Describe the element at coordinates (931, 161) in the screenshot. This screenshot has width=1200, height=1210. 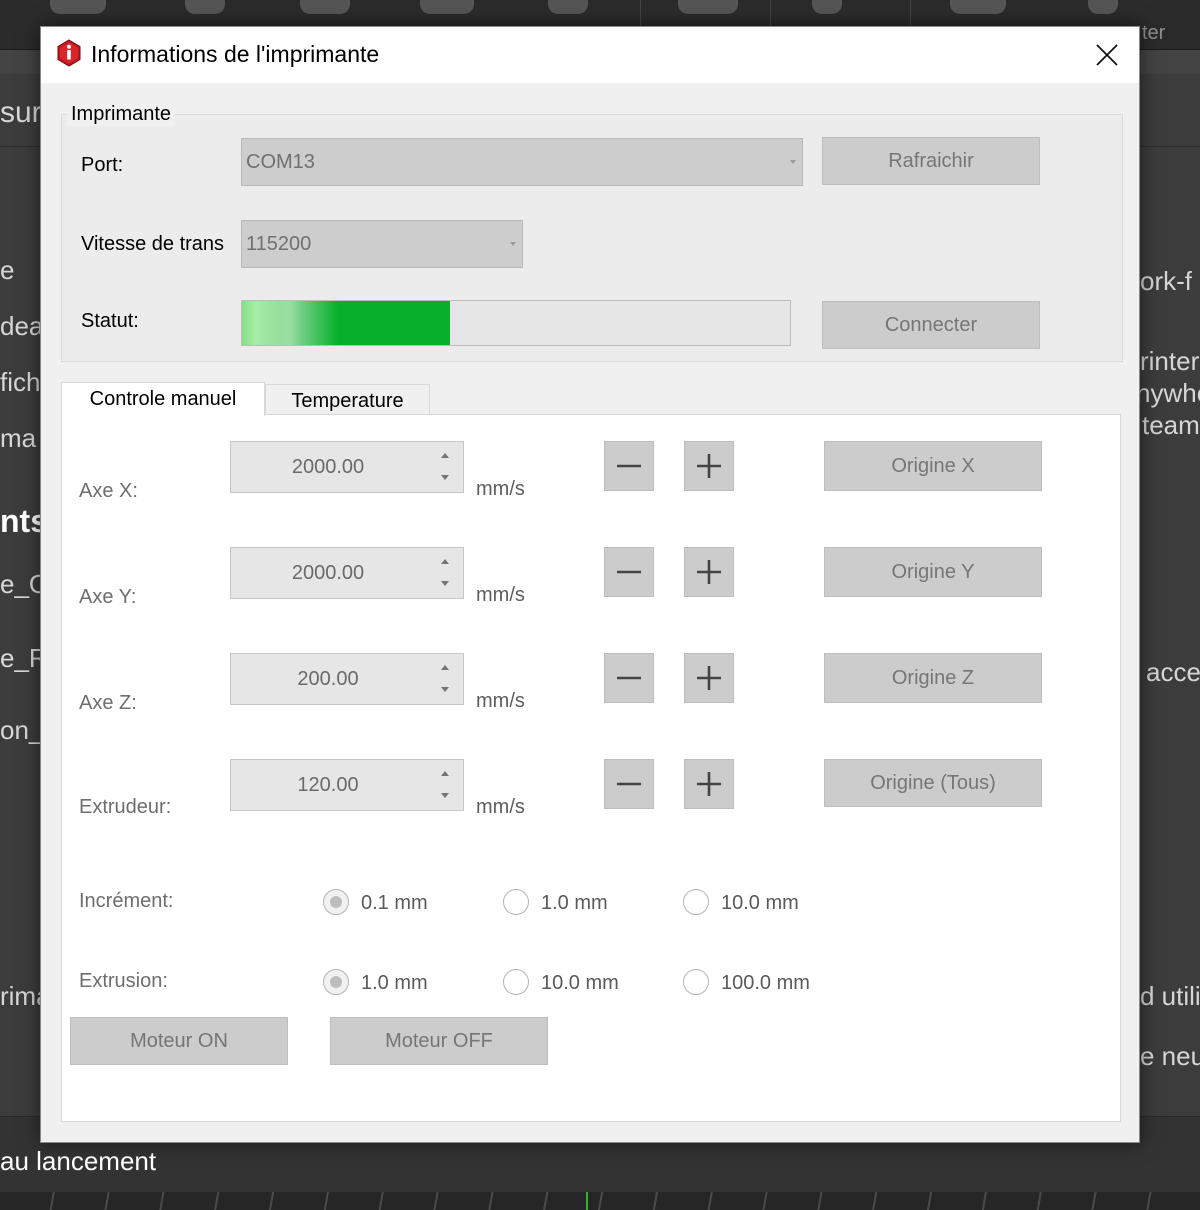
I see `refresh-button: Rafraichir` at that location.